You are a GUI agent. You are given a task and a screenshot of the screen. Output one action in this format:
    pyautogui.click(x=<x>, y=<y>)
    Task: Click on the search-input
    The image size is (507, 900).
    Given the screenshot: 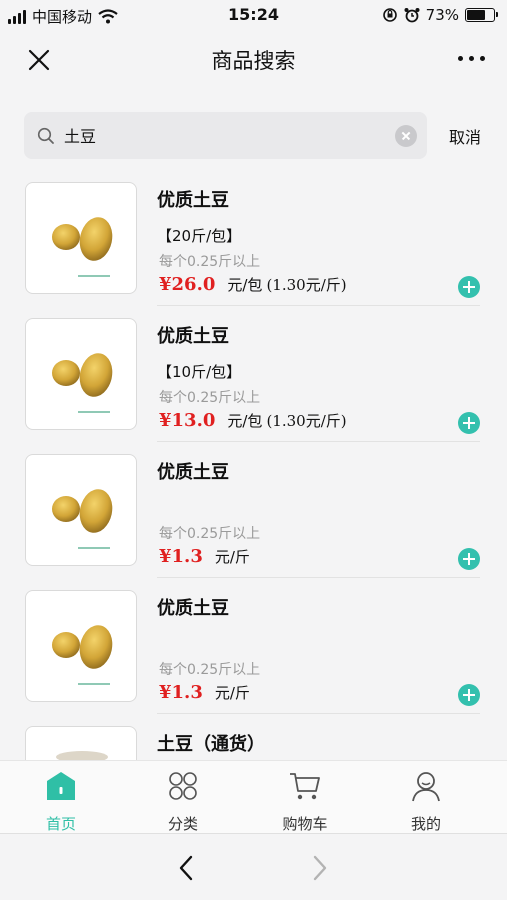 What is the action you would take?
    pyautogui.click(x=214, y=134)
    